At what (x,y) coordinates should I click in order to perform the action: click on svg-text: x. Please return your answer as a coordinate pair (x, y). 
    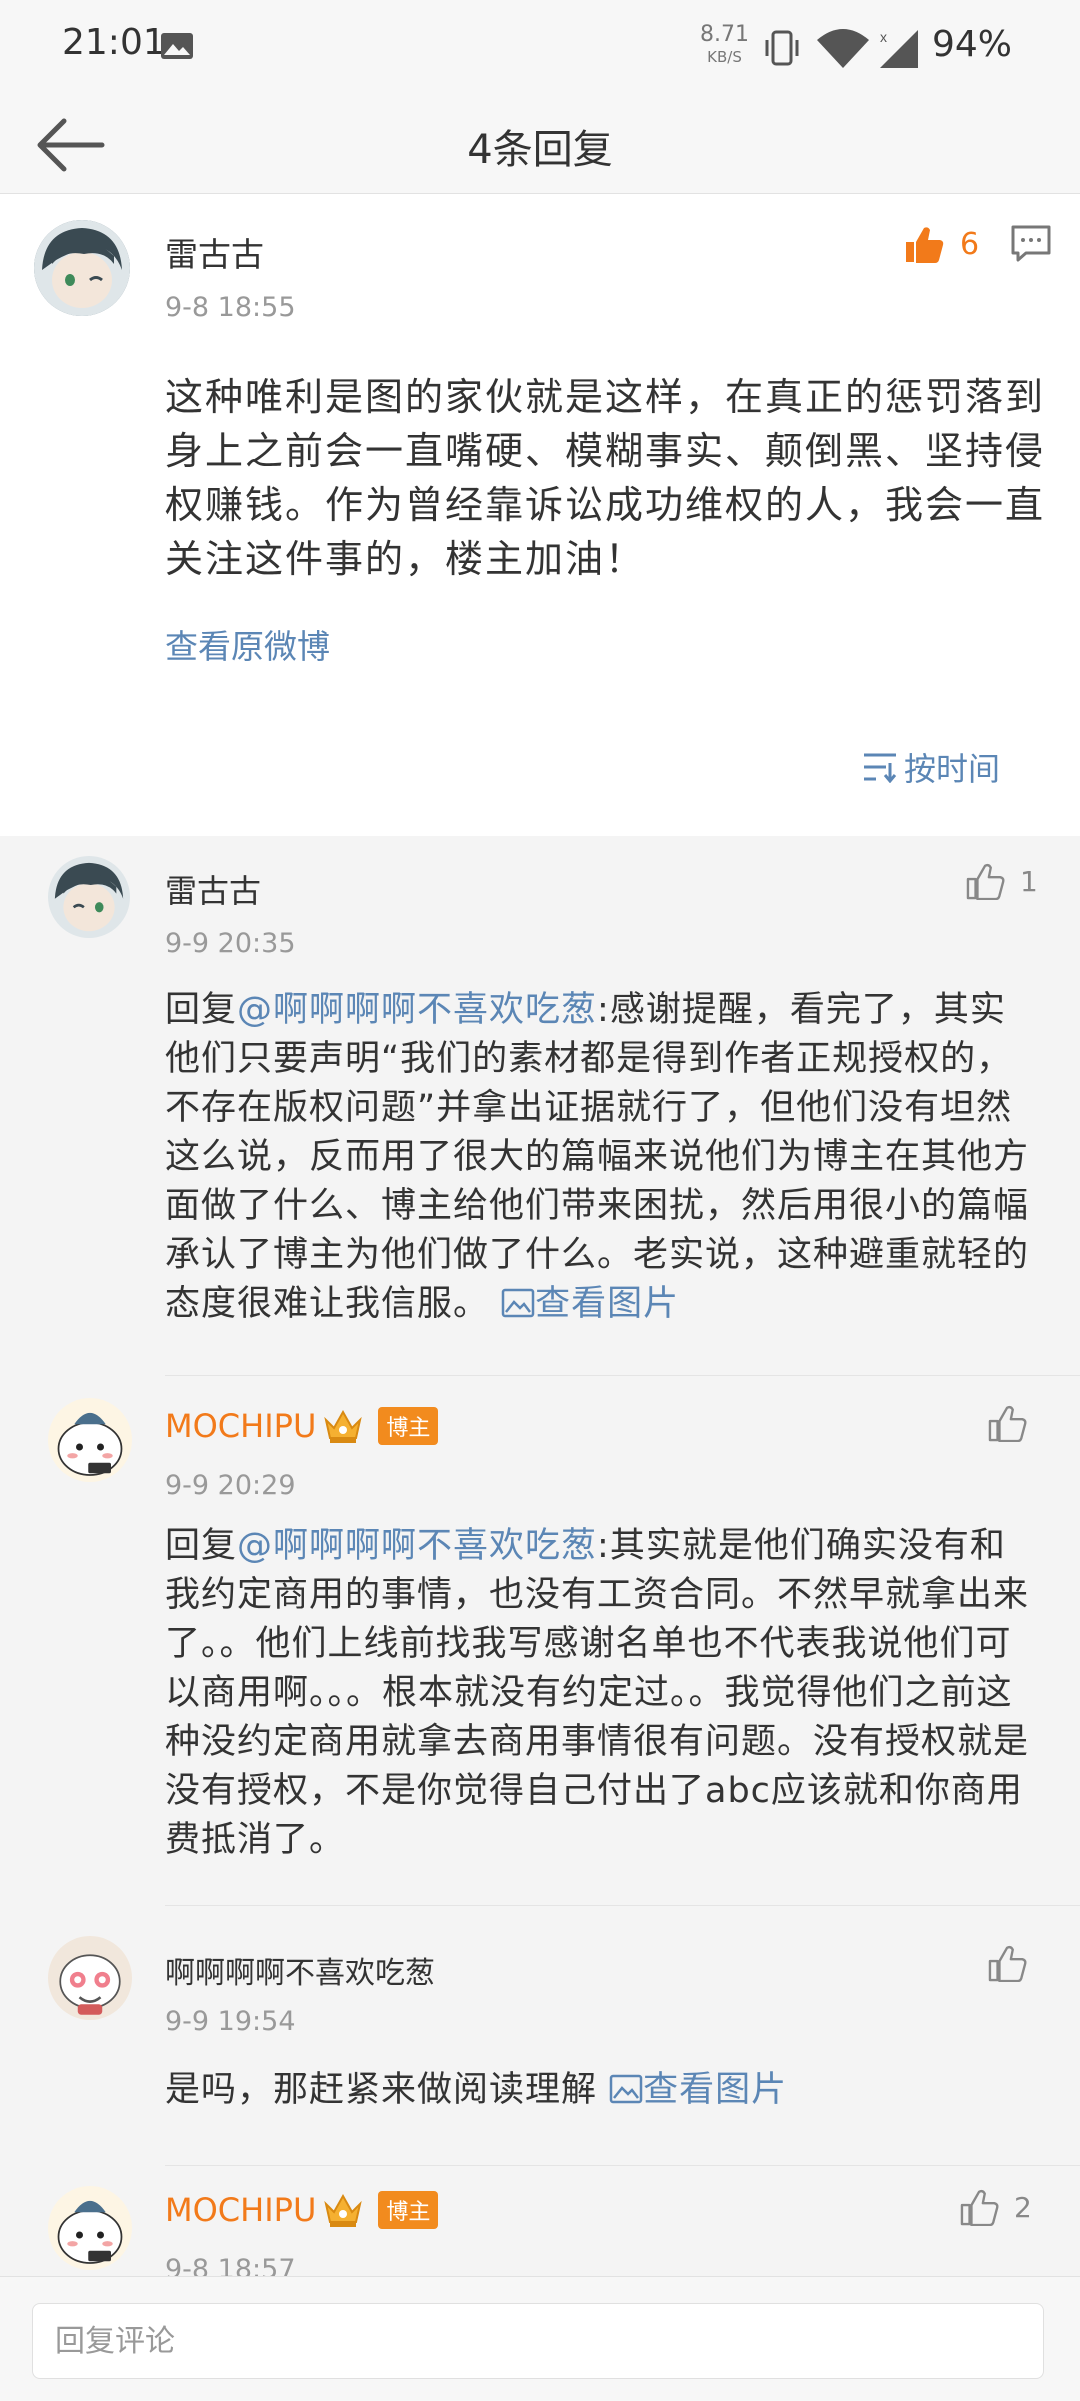
    Looking at the image, I should click on (883, 37).